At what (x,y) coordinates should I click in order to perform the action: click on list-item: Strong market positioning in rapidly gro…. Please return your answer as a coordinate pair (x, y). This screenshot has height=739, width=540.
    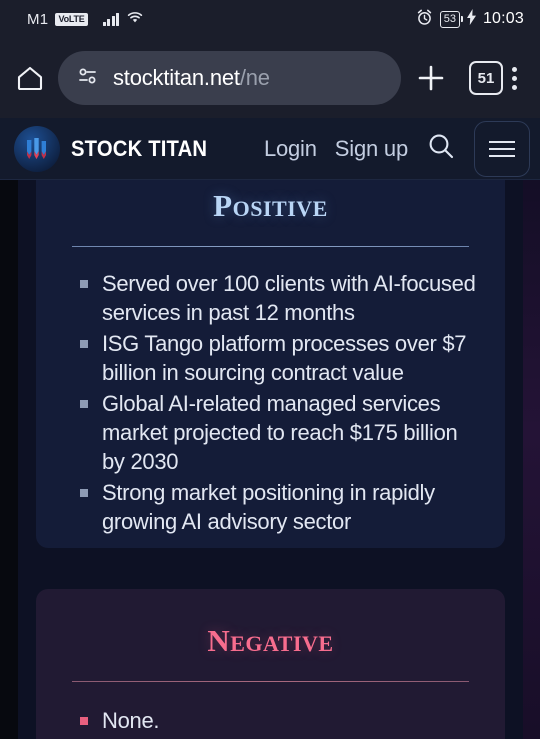
    Looking at the image, I should click on (279, 507).